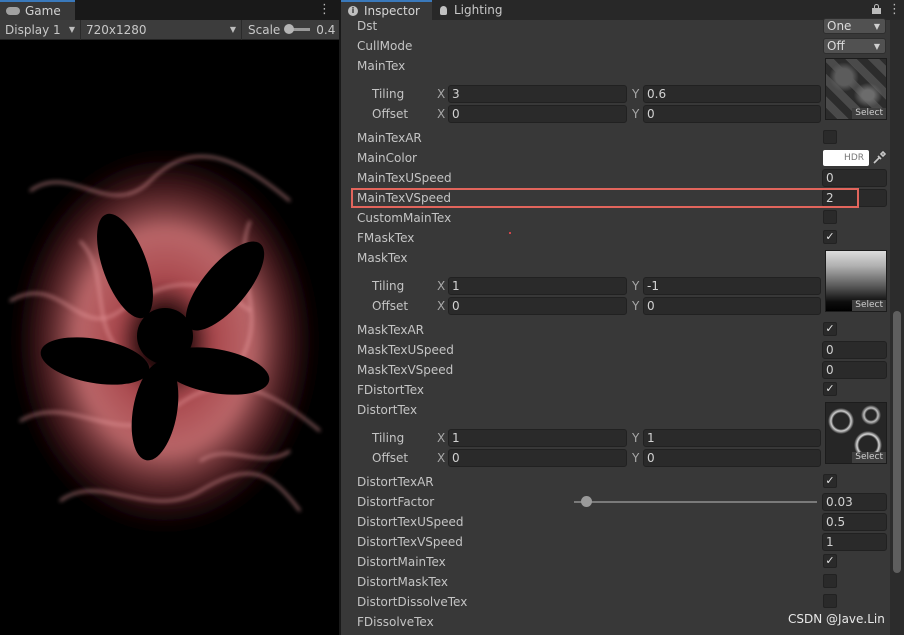  Describe the element at coordinates (869, 457) in the screenshot. I see `distorttex-select-button: Select` at that location.